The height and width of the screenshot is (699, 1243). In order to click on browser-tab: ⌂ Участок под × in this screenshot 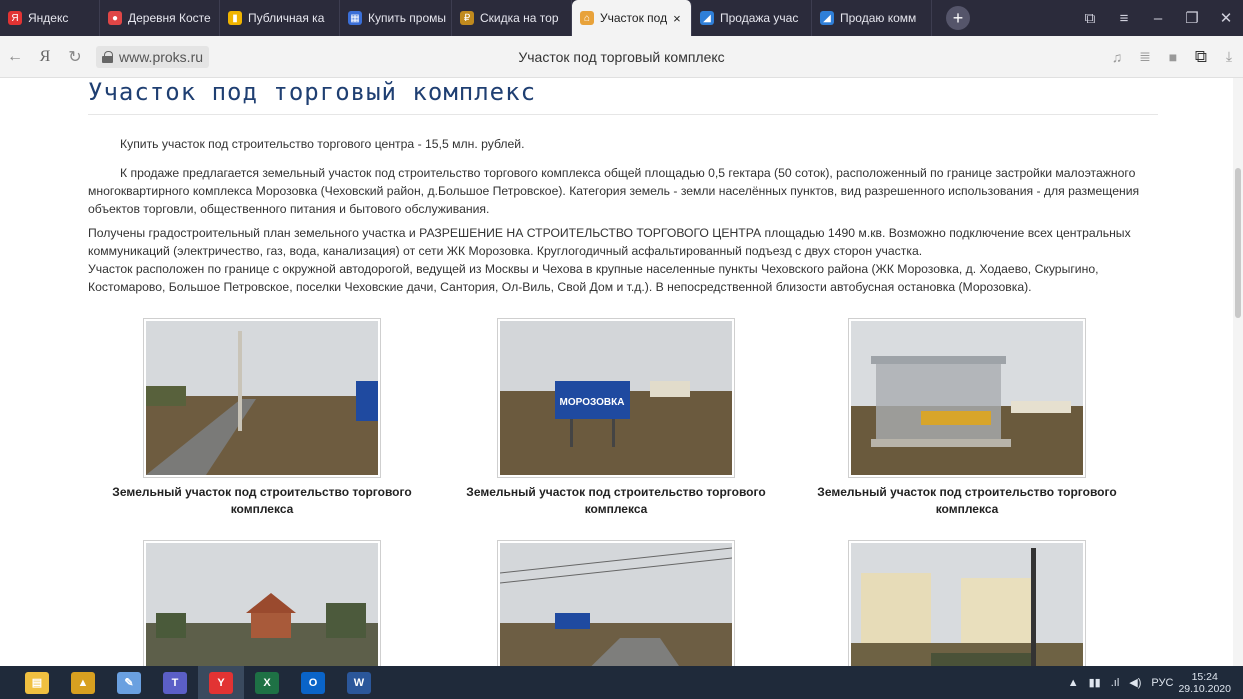, I will do `click(632, 18)`.